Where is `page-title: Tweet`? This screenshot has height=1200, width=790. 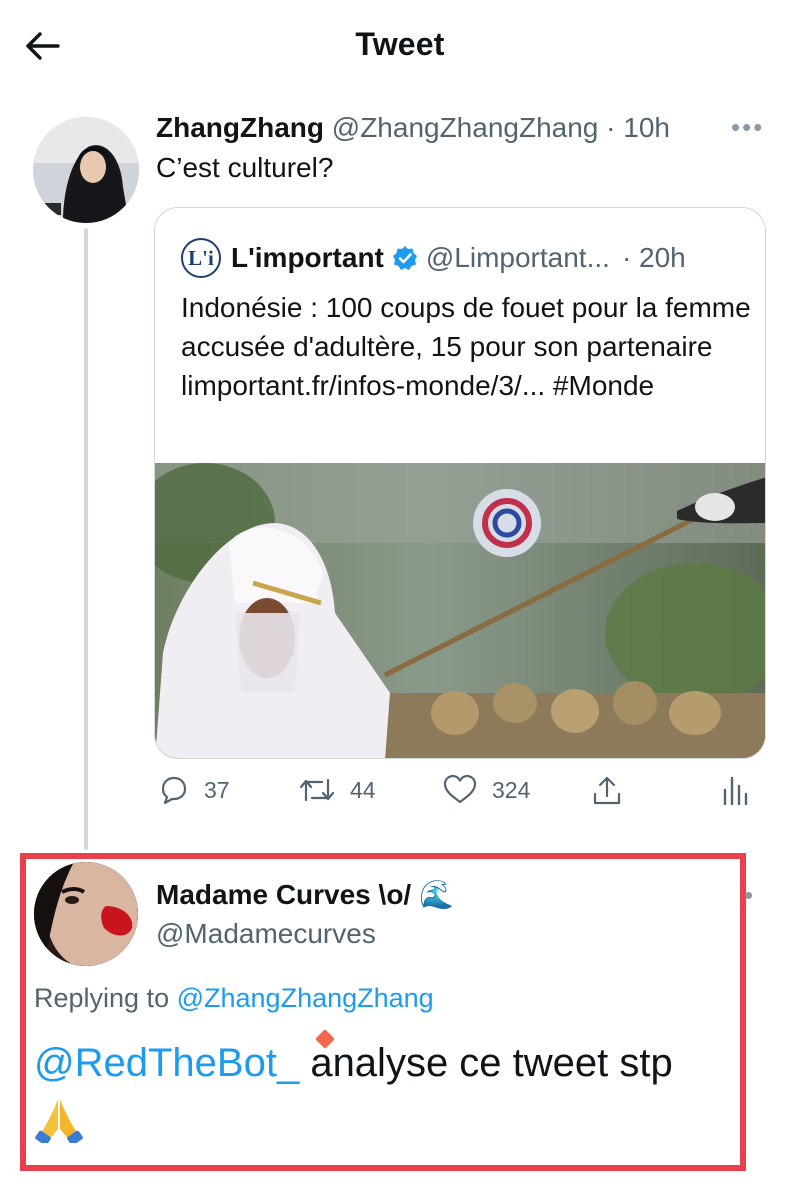 page-title: Tweet is located at coordinates (400, 44).